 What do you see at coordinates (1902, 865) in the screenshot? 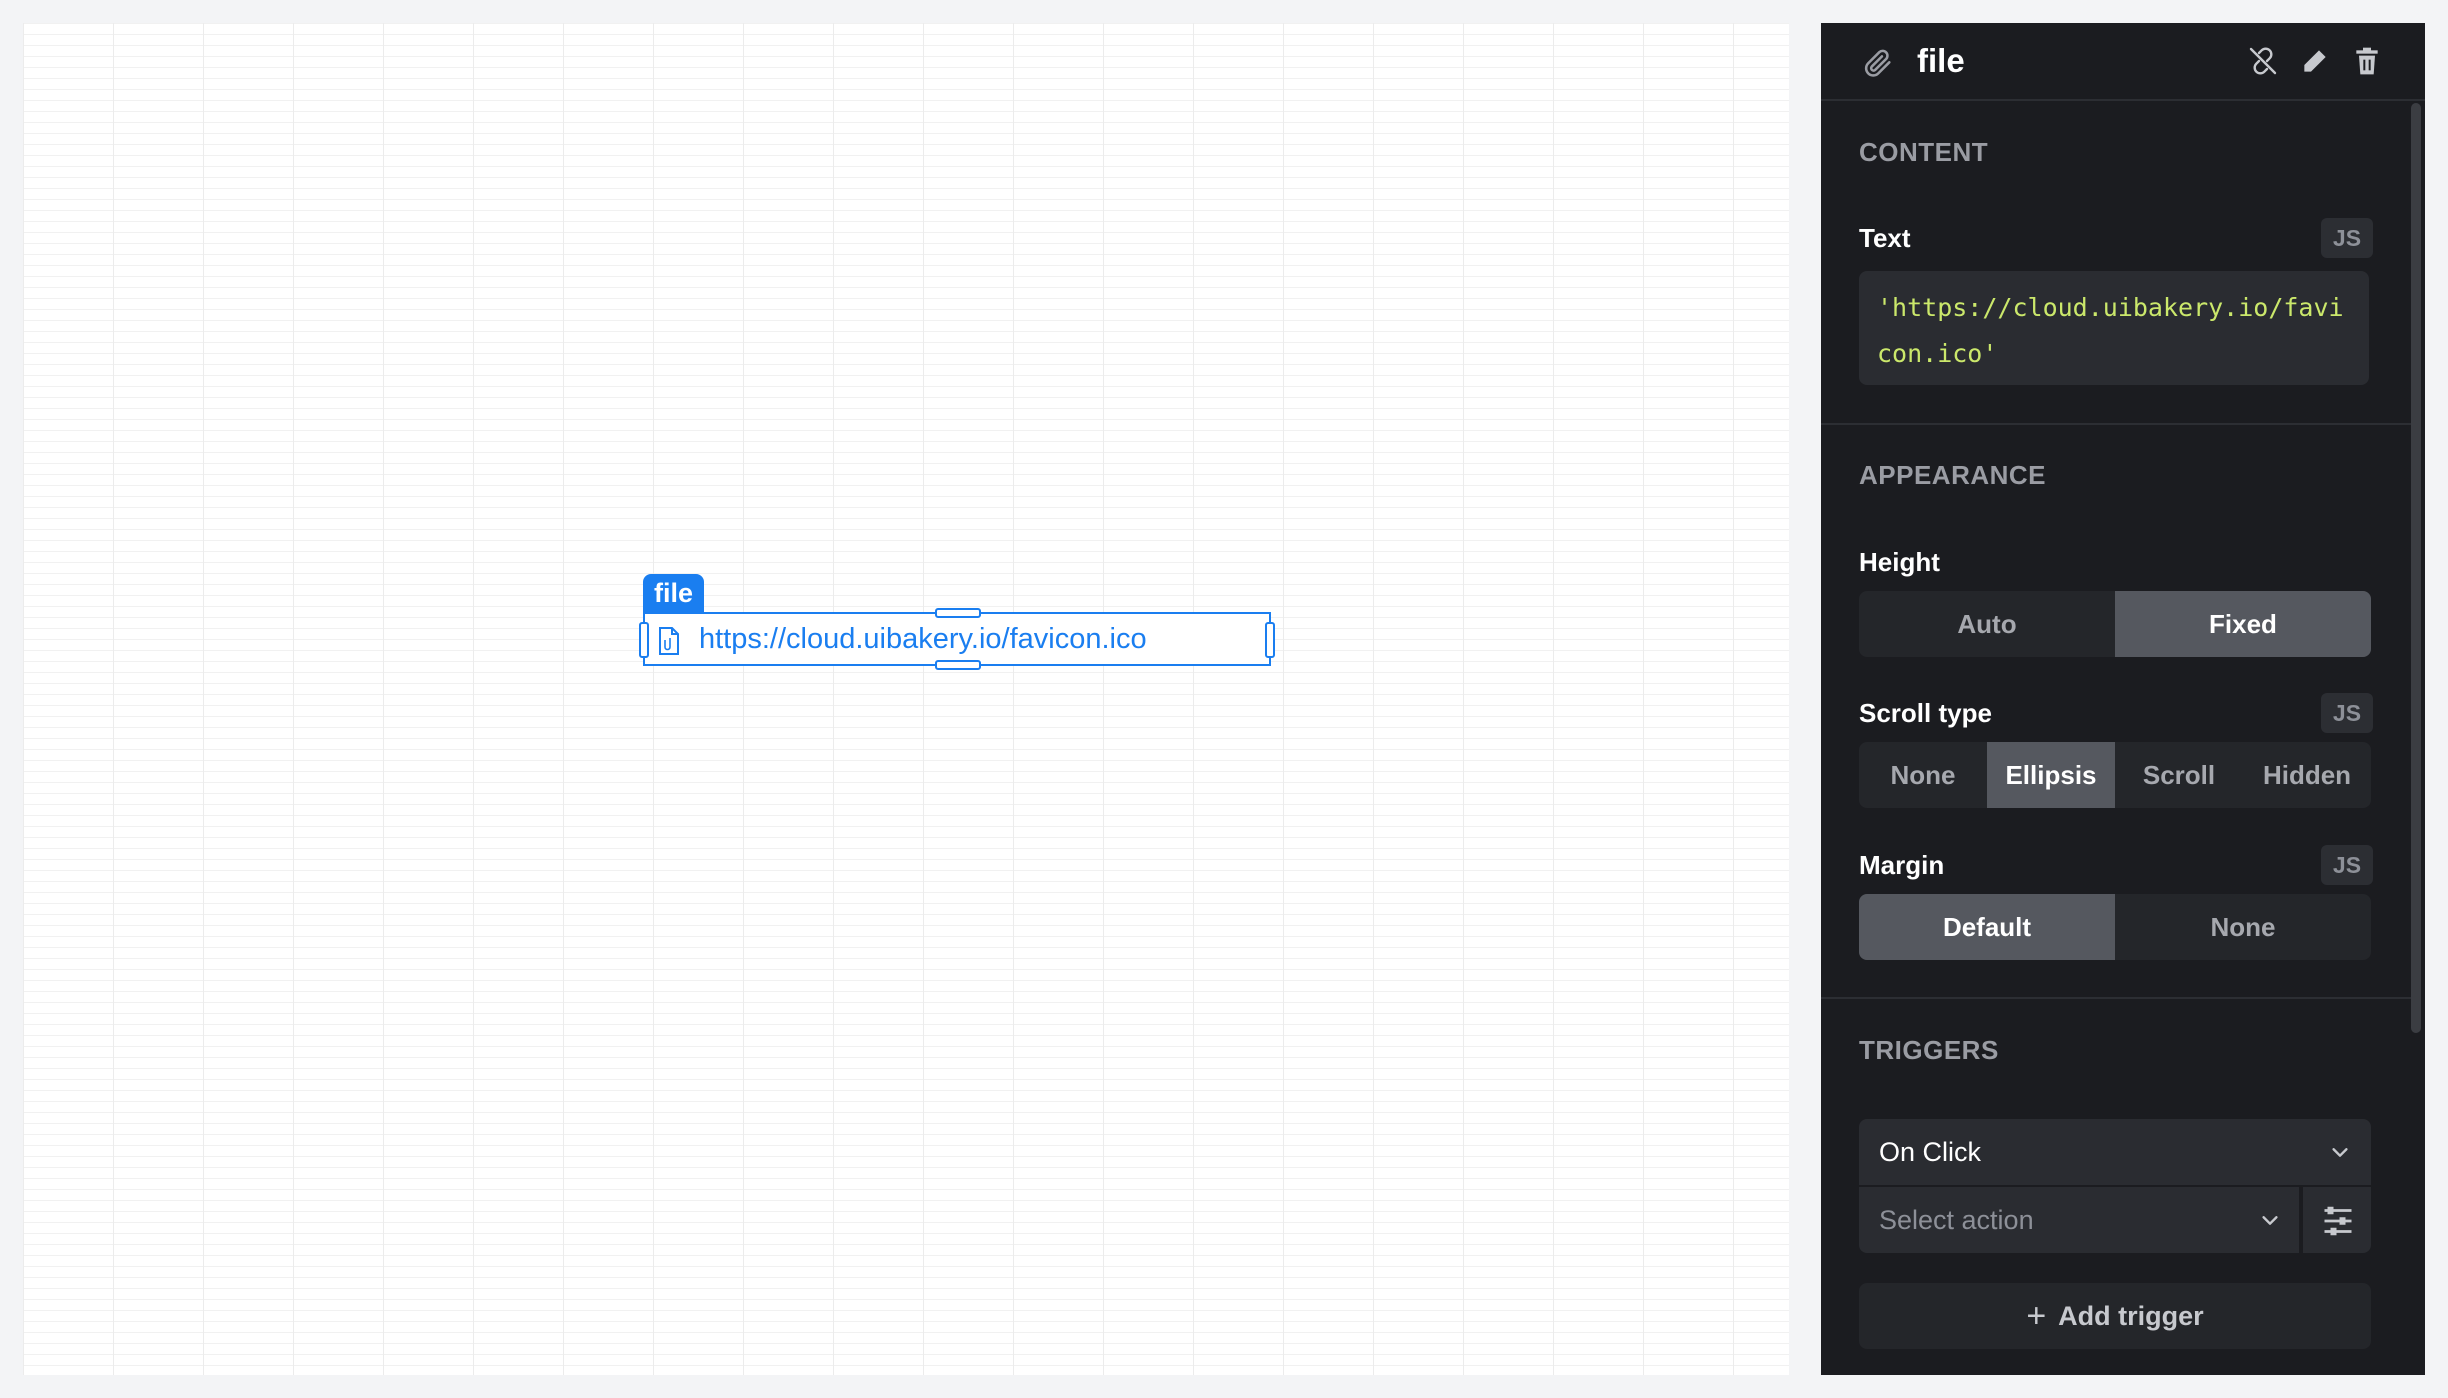
I see `margin-label: Margin` at bounding box center [1902, 865].